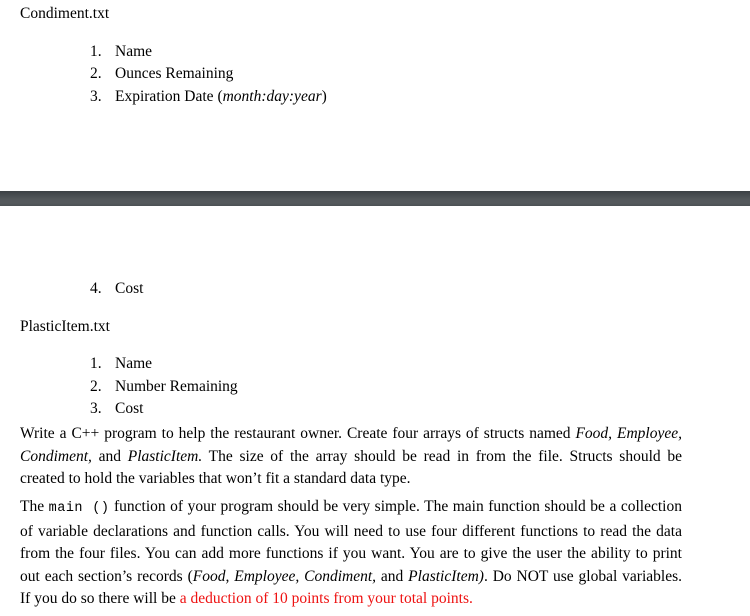 The width and height of the screenshot is (750, 616). I want to click on list-item-label-after: ), so click(324, 96).